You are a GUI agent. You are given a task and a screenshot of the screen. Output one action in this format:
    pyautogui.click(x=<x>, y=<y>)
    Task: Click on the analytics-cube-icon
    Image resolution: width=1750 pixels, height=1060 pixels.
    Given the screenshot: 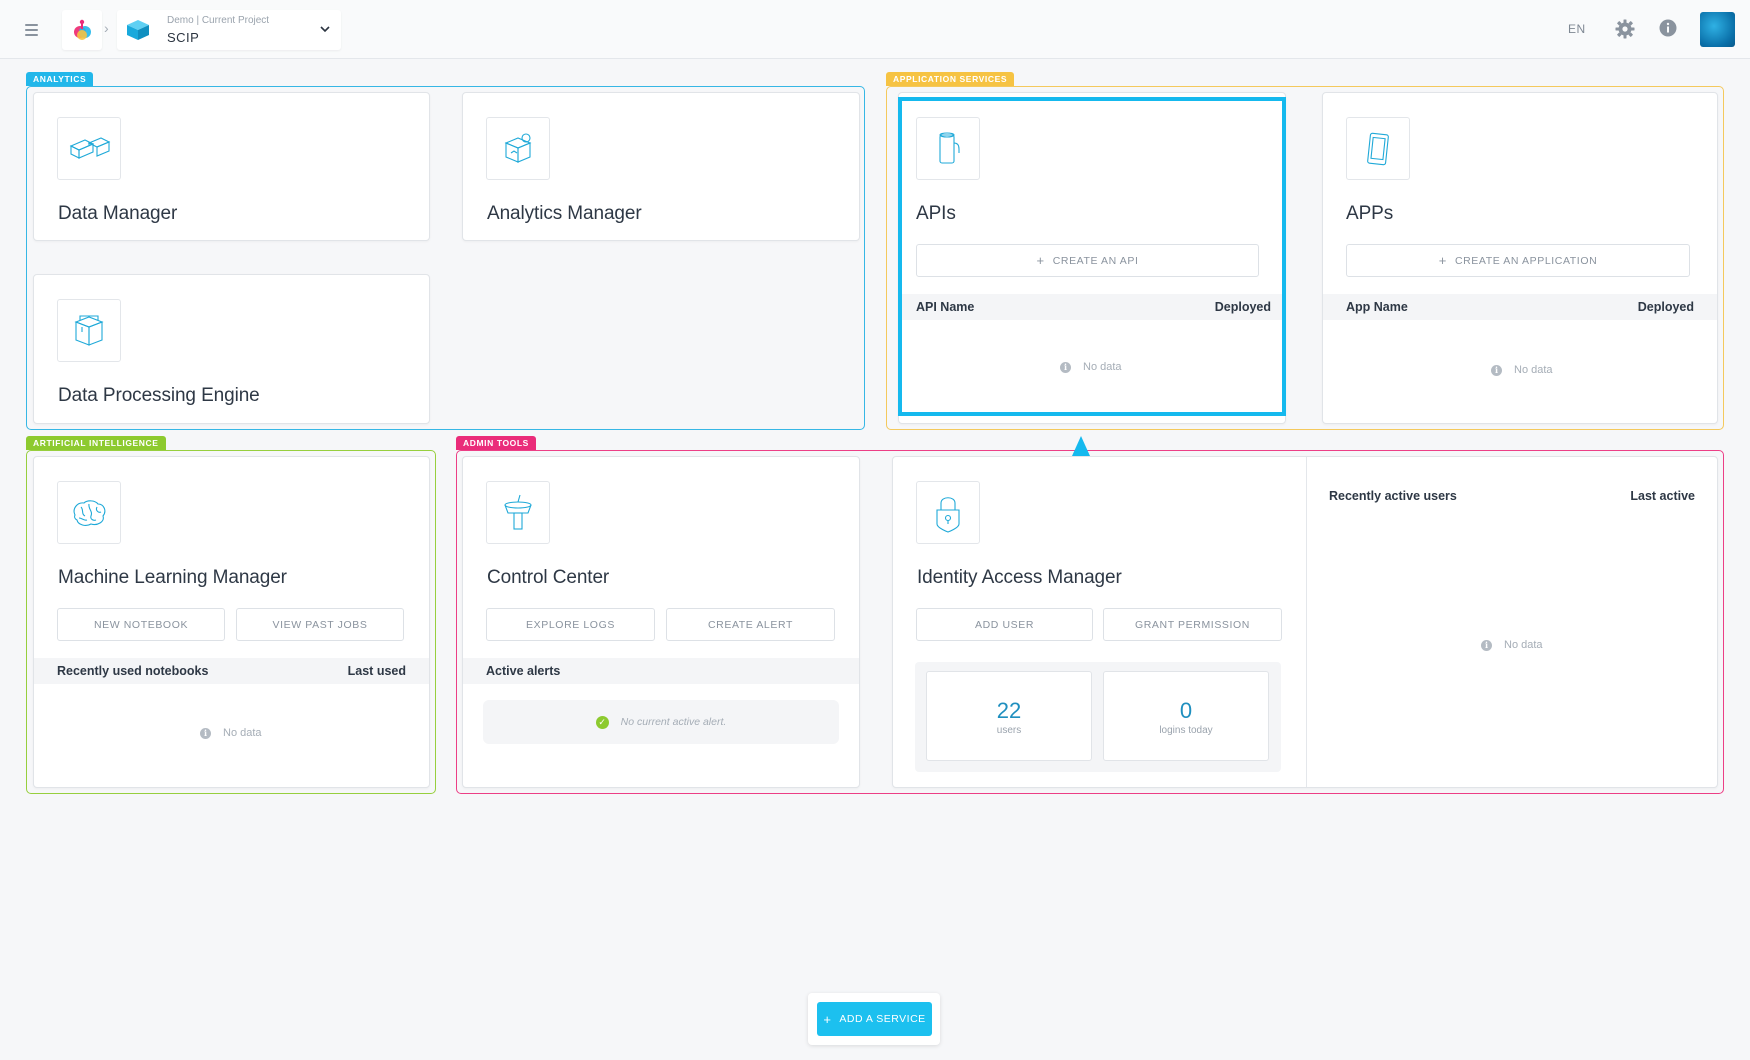 What is the action you would take?
    pyautogui.click(x=518, y=147)
    